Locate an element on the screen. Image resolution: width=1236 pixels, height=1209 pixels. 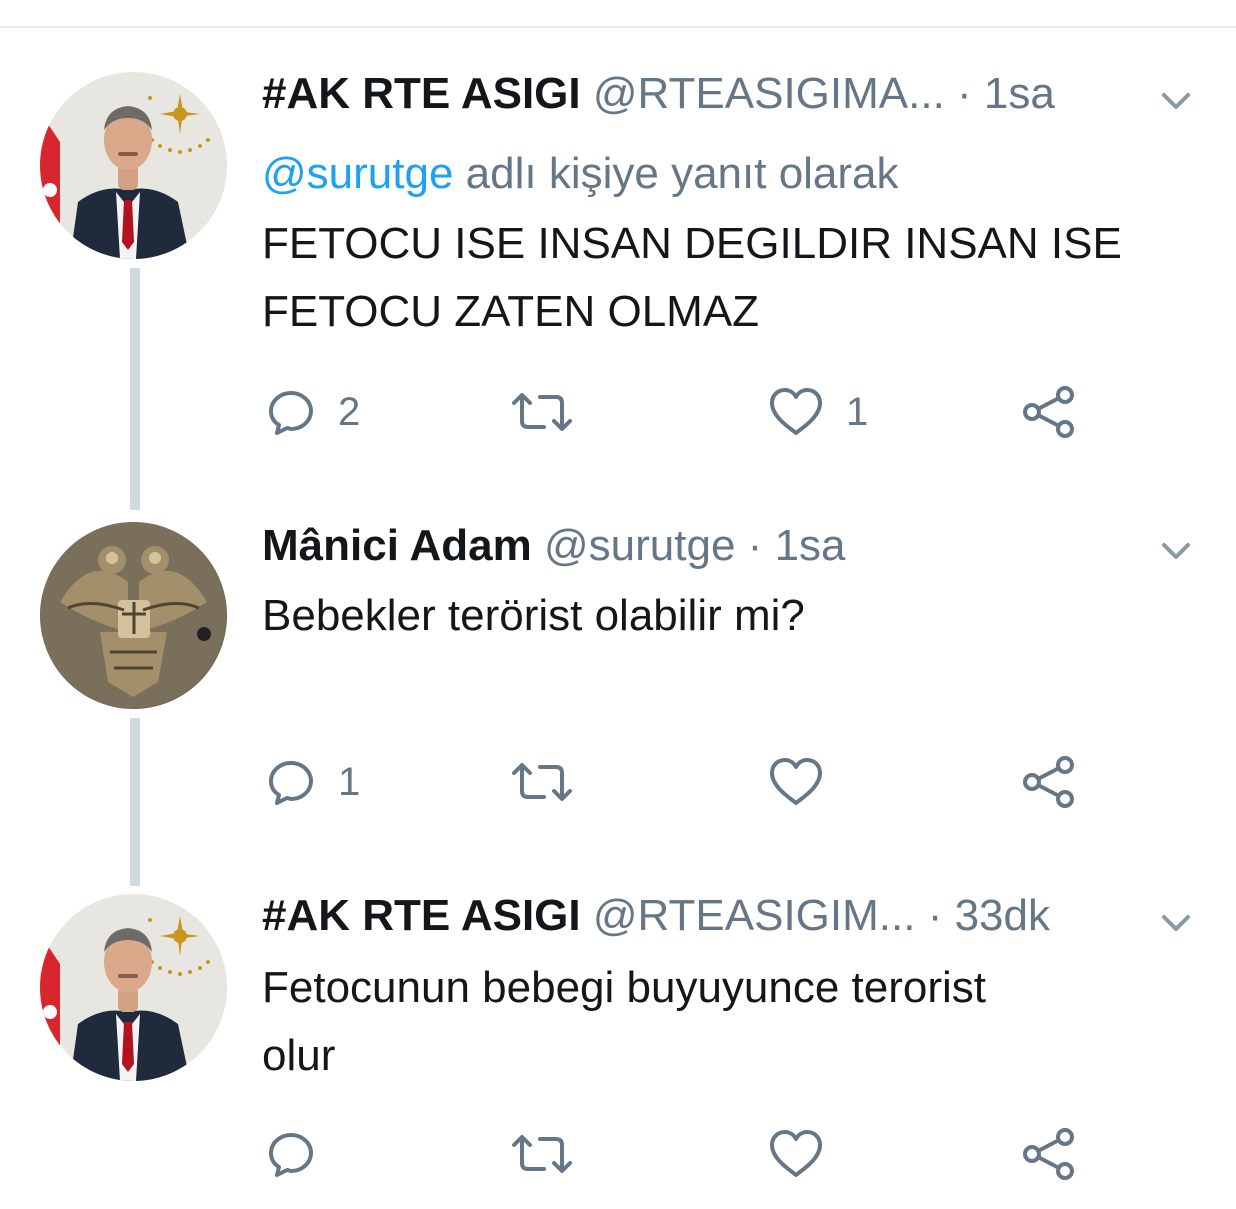
tweet-header: #AK RTE ASIGI @RTEASIGIMA... · 1sa is located at coordinates (658, 94).